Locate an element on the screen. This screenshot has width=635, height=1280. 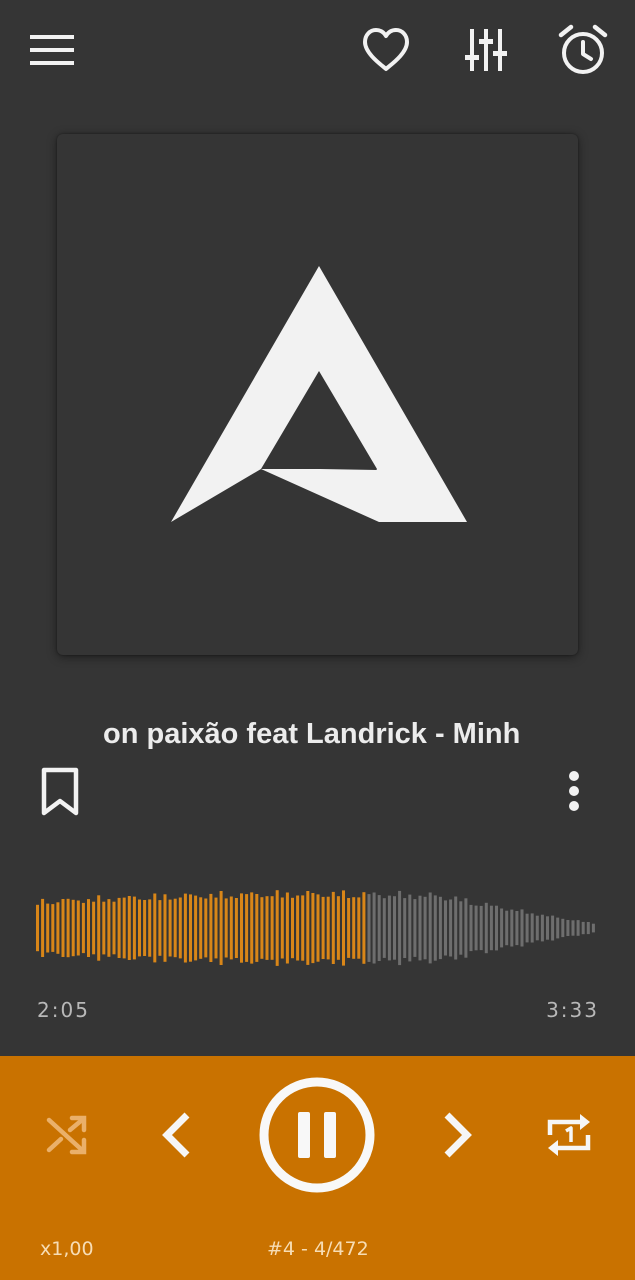
equalizer-sliders-icon is located at coordinates (486, 50).